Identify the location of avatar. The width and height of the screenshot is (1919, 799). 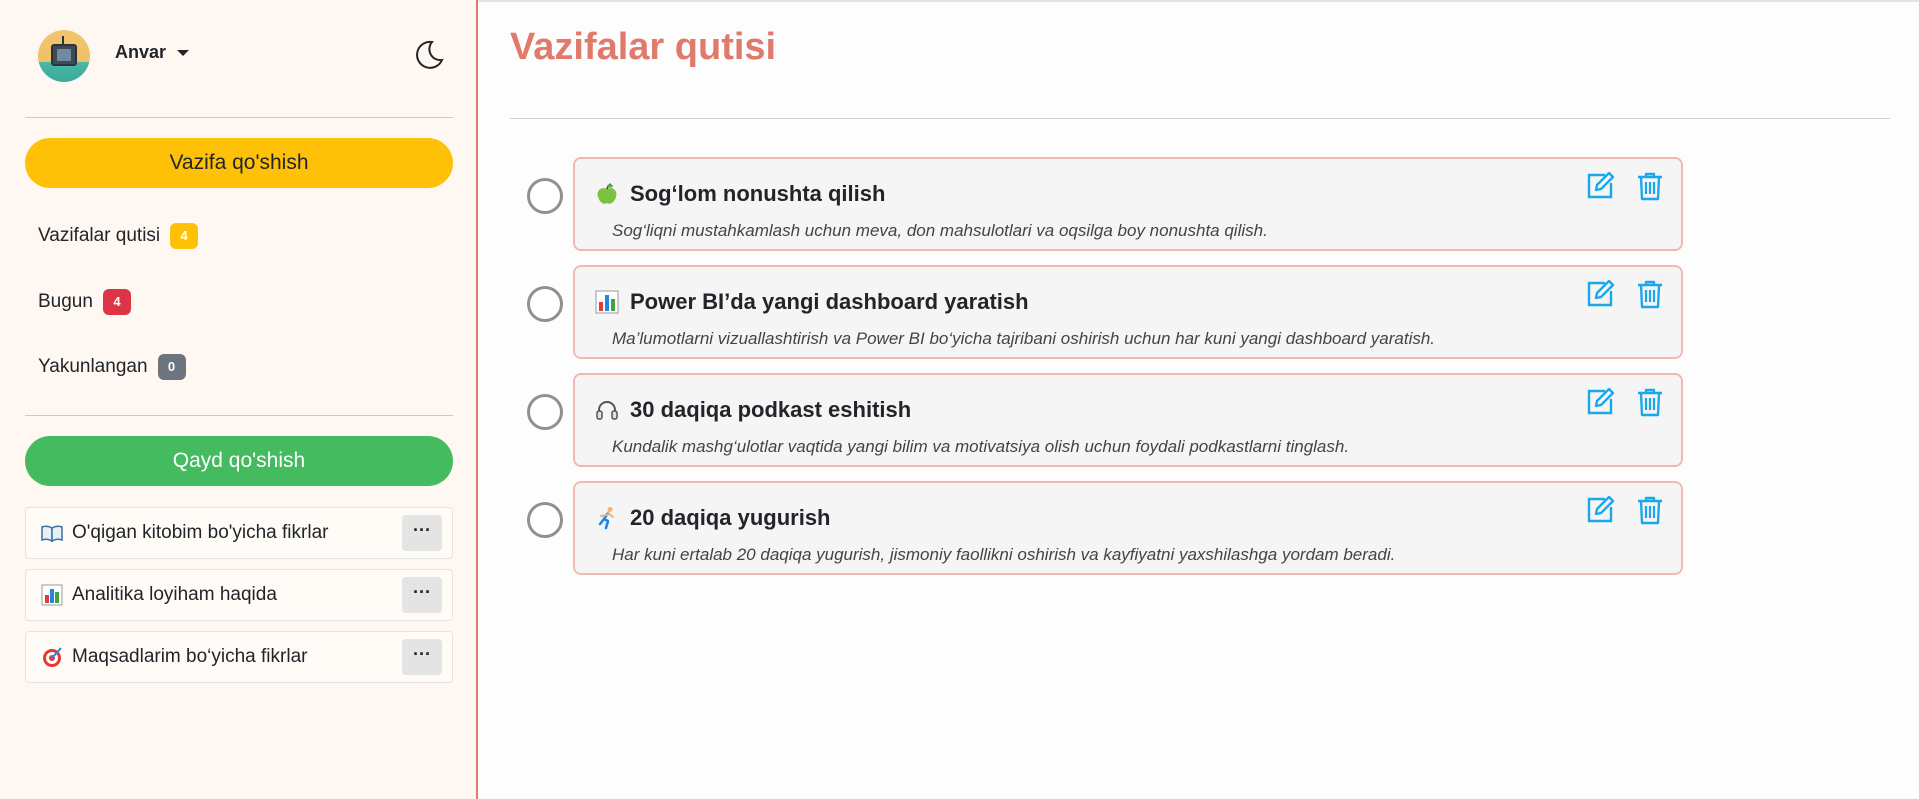
(64, 56).